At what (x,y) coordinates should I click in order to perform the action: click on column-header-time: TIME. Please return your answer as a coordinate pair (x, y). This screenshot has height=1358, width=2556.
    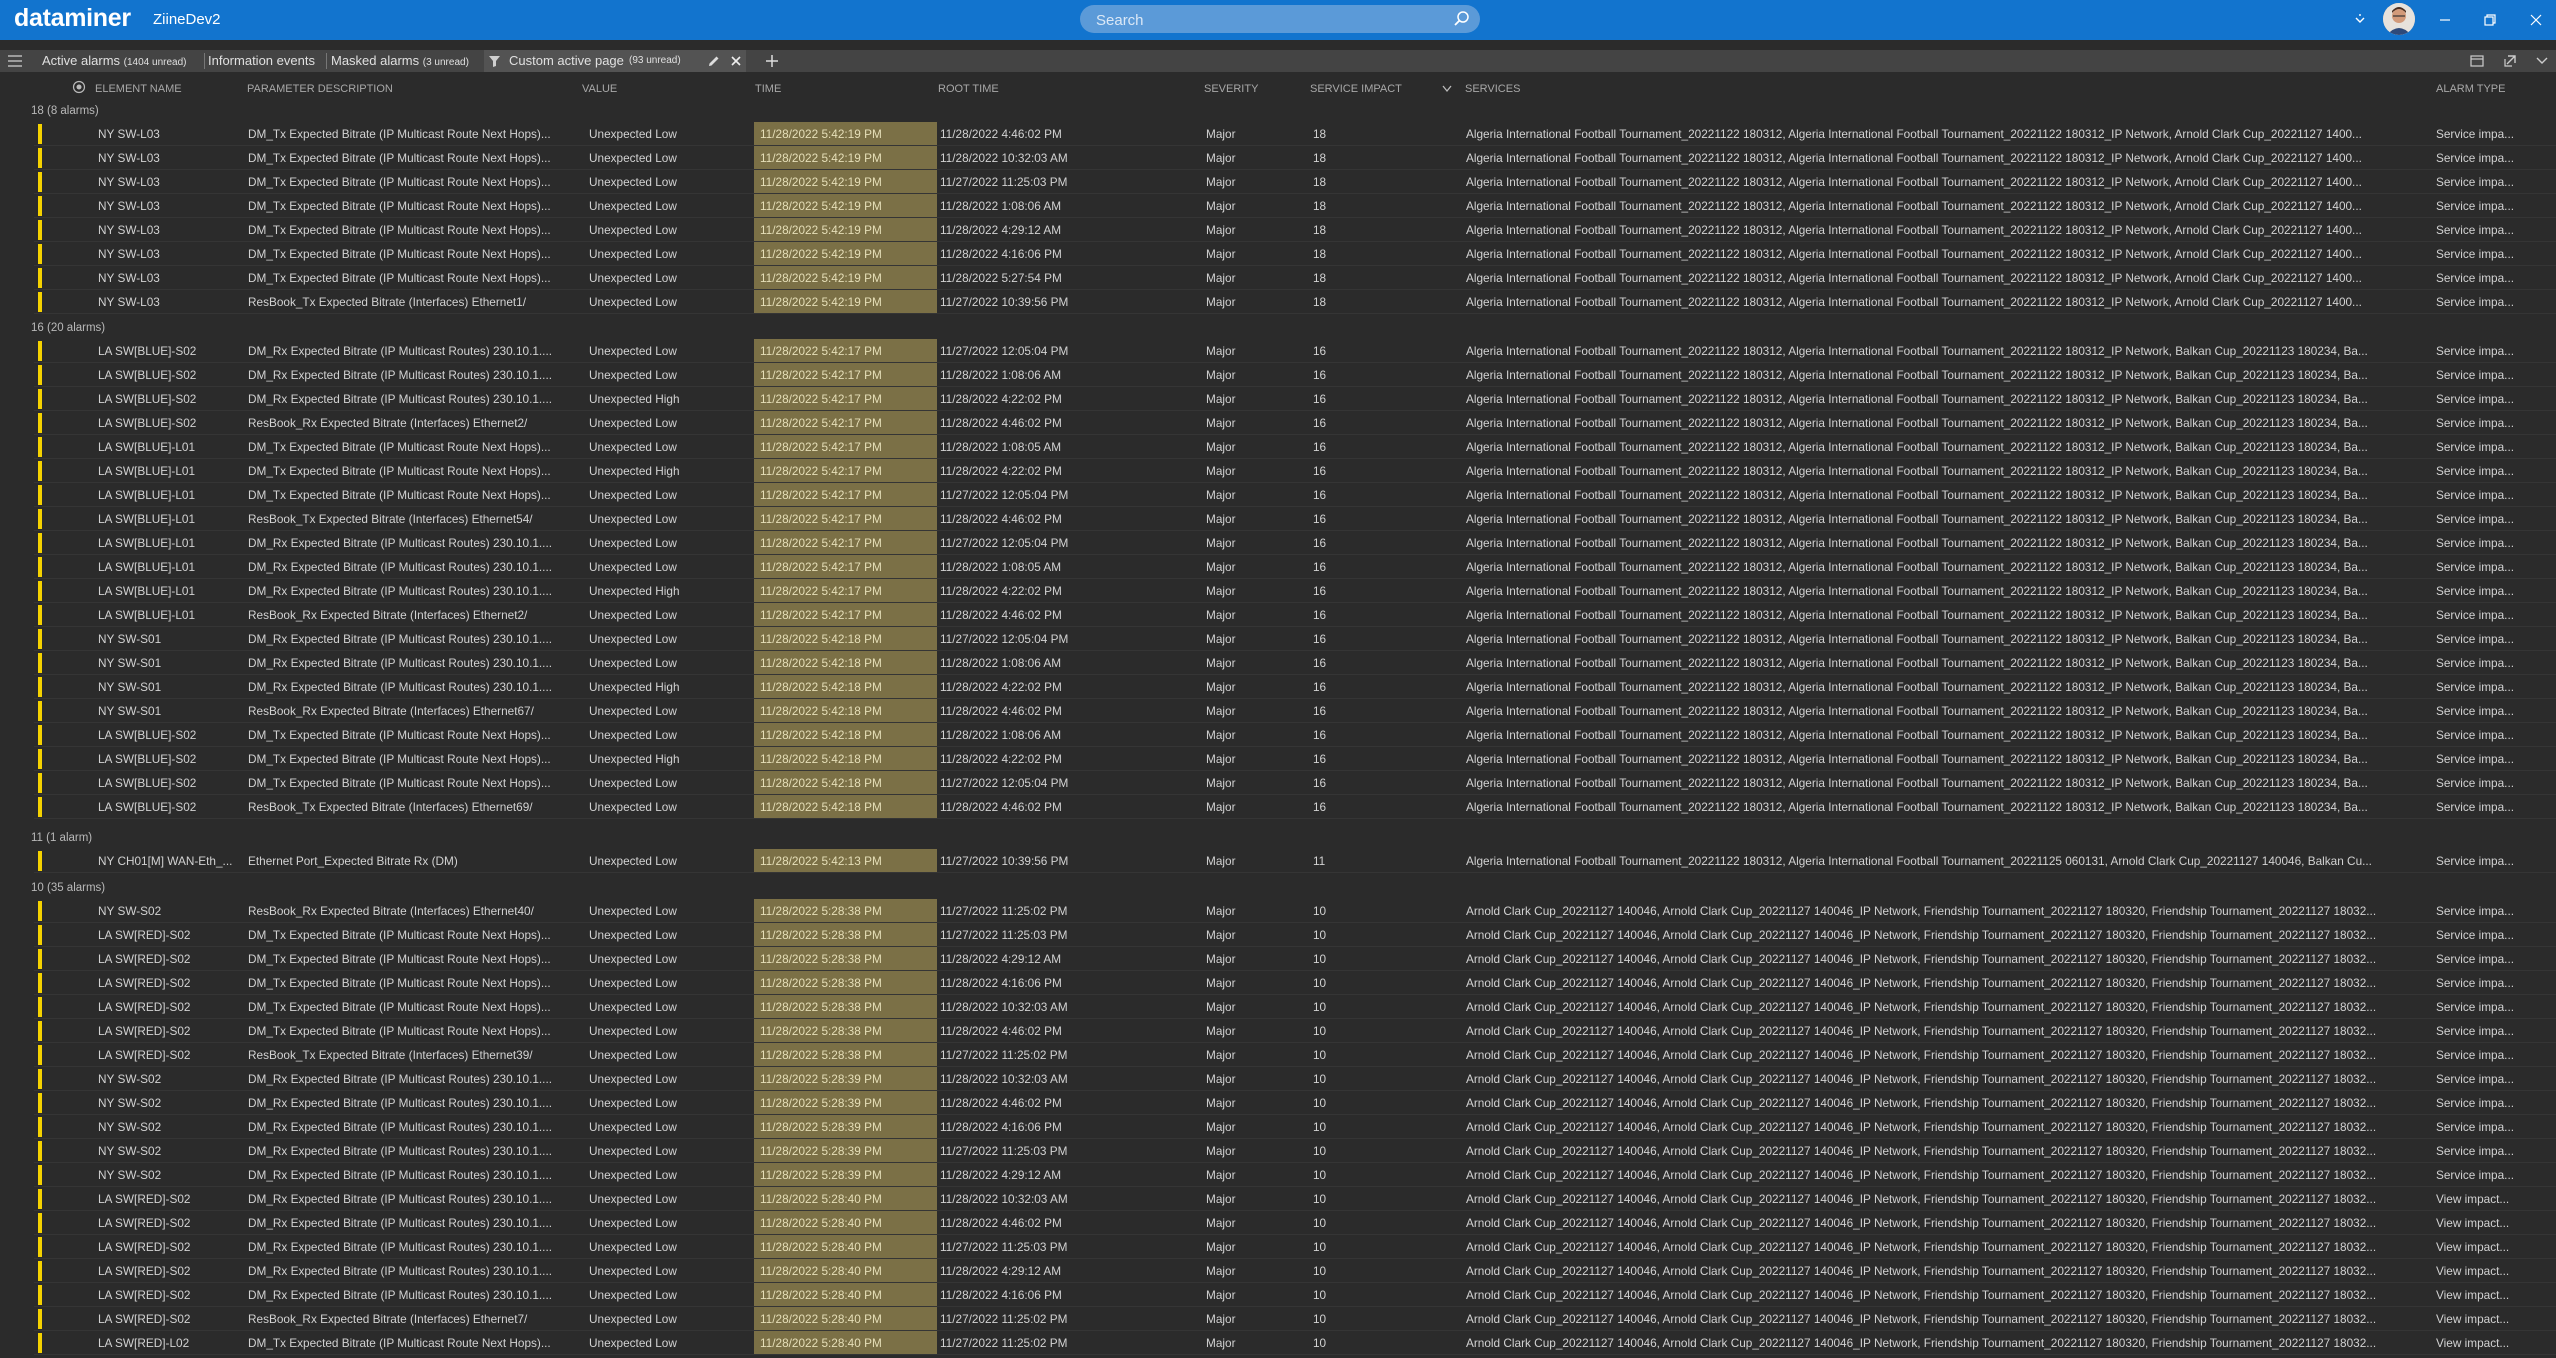
    Looking at the image, I should click on (768, 90).